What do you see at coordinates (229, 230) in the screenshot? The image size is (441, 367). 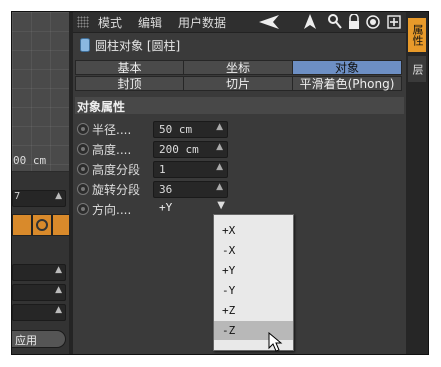 I see `option-label: +X` at bounding box center [229, 230].